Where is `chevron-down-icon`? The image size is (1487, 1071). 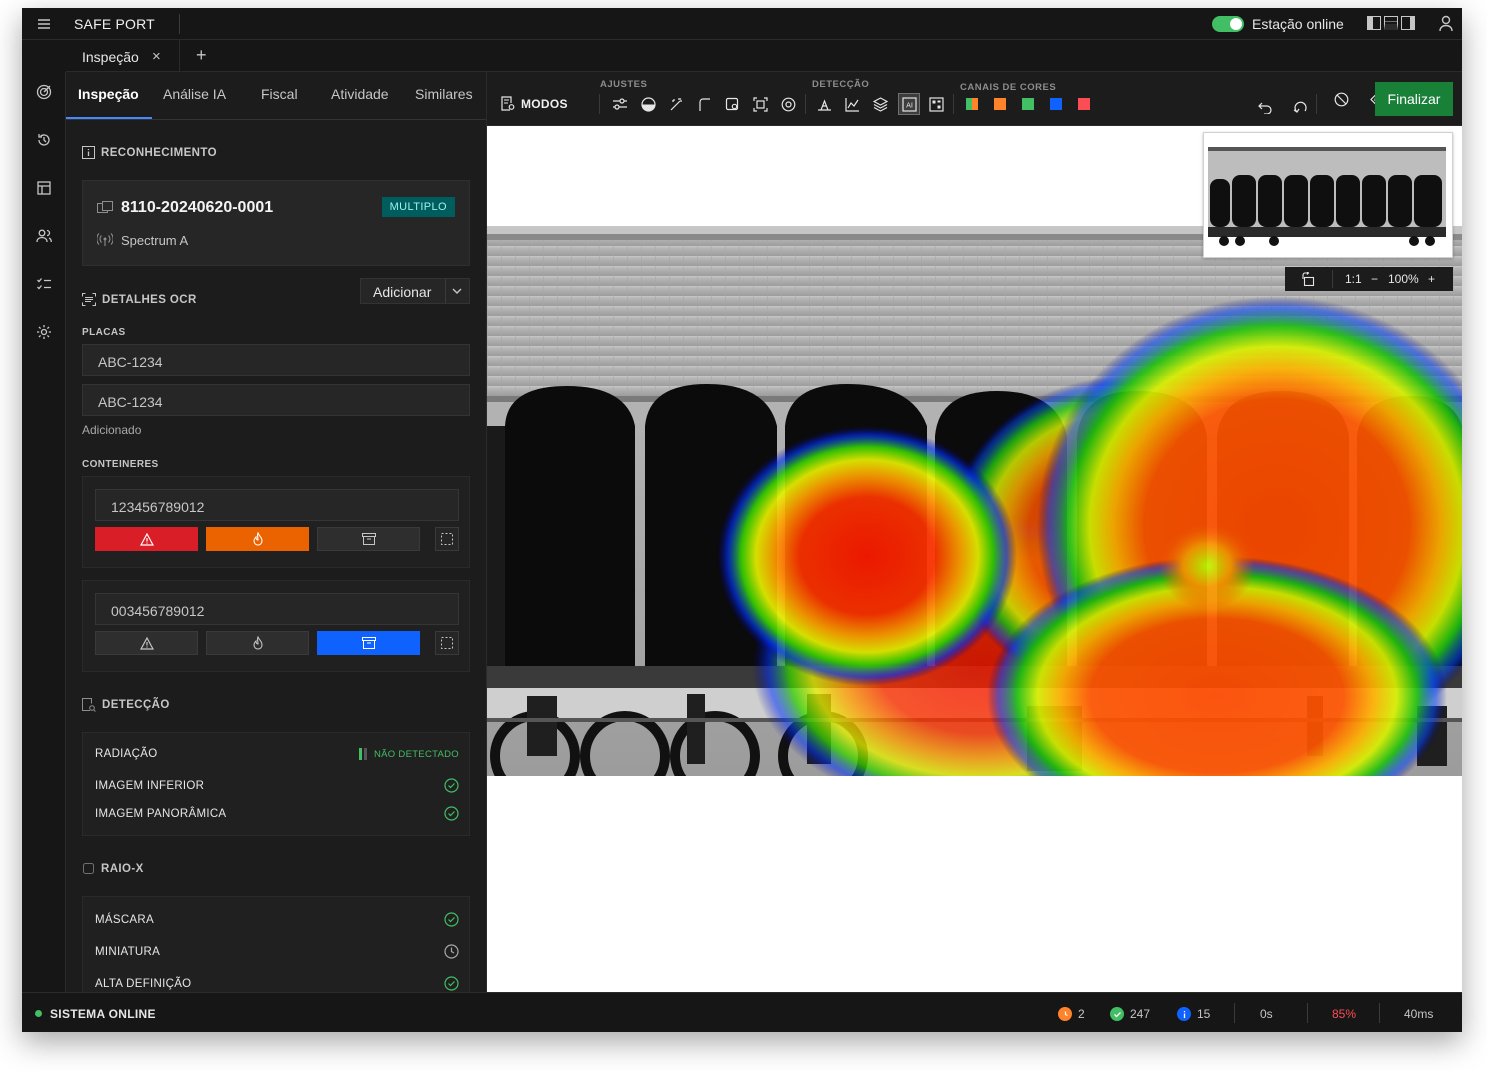
chevron-down-icon is located at coordinates (457, 291).